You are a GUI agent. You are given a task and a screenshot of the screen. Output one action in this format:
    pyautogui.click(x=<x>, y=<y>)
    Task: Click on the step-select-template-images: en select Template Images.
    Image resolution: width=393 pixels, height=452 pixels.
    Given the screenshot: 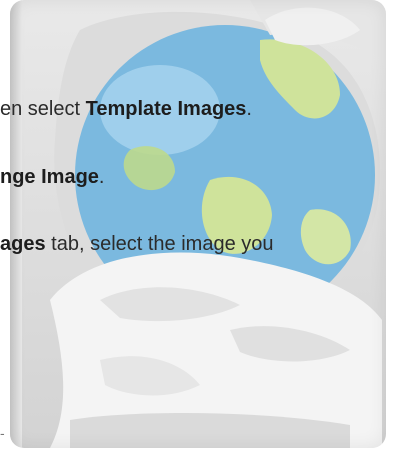 What is the action you would take?
    pyautogui.click(x=126, y=109)
    